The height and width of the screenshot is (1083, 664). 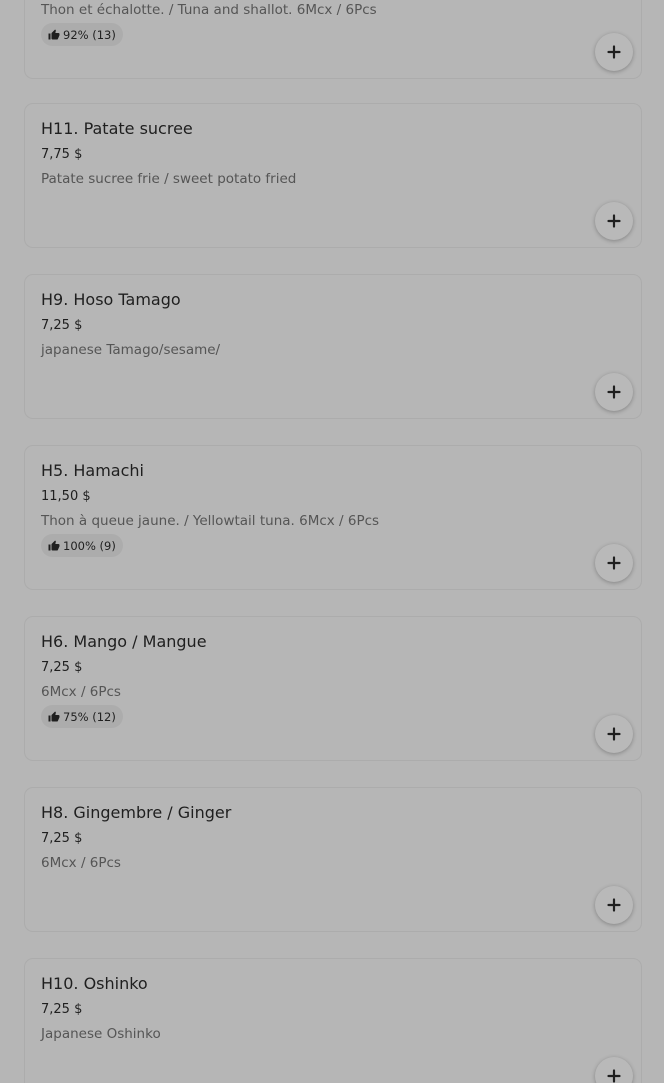 What do you see at coordinates (131, 350) in the screenshot?
I see `item-description: japanese Tamago/sesame/` at bounding box center [131, 350].